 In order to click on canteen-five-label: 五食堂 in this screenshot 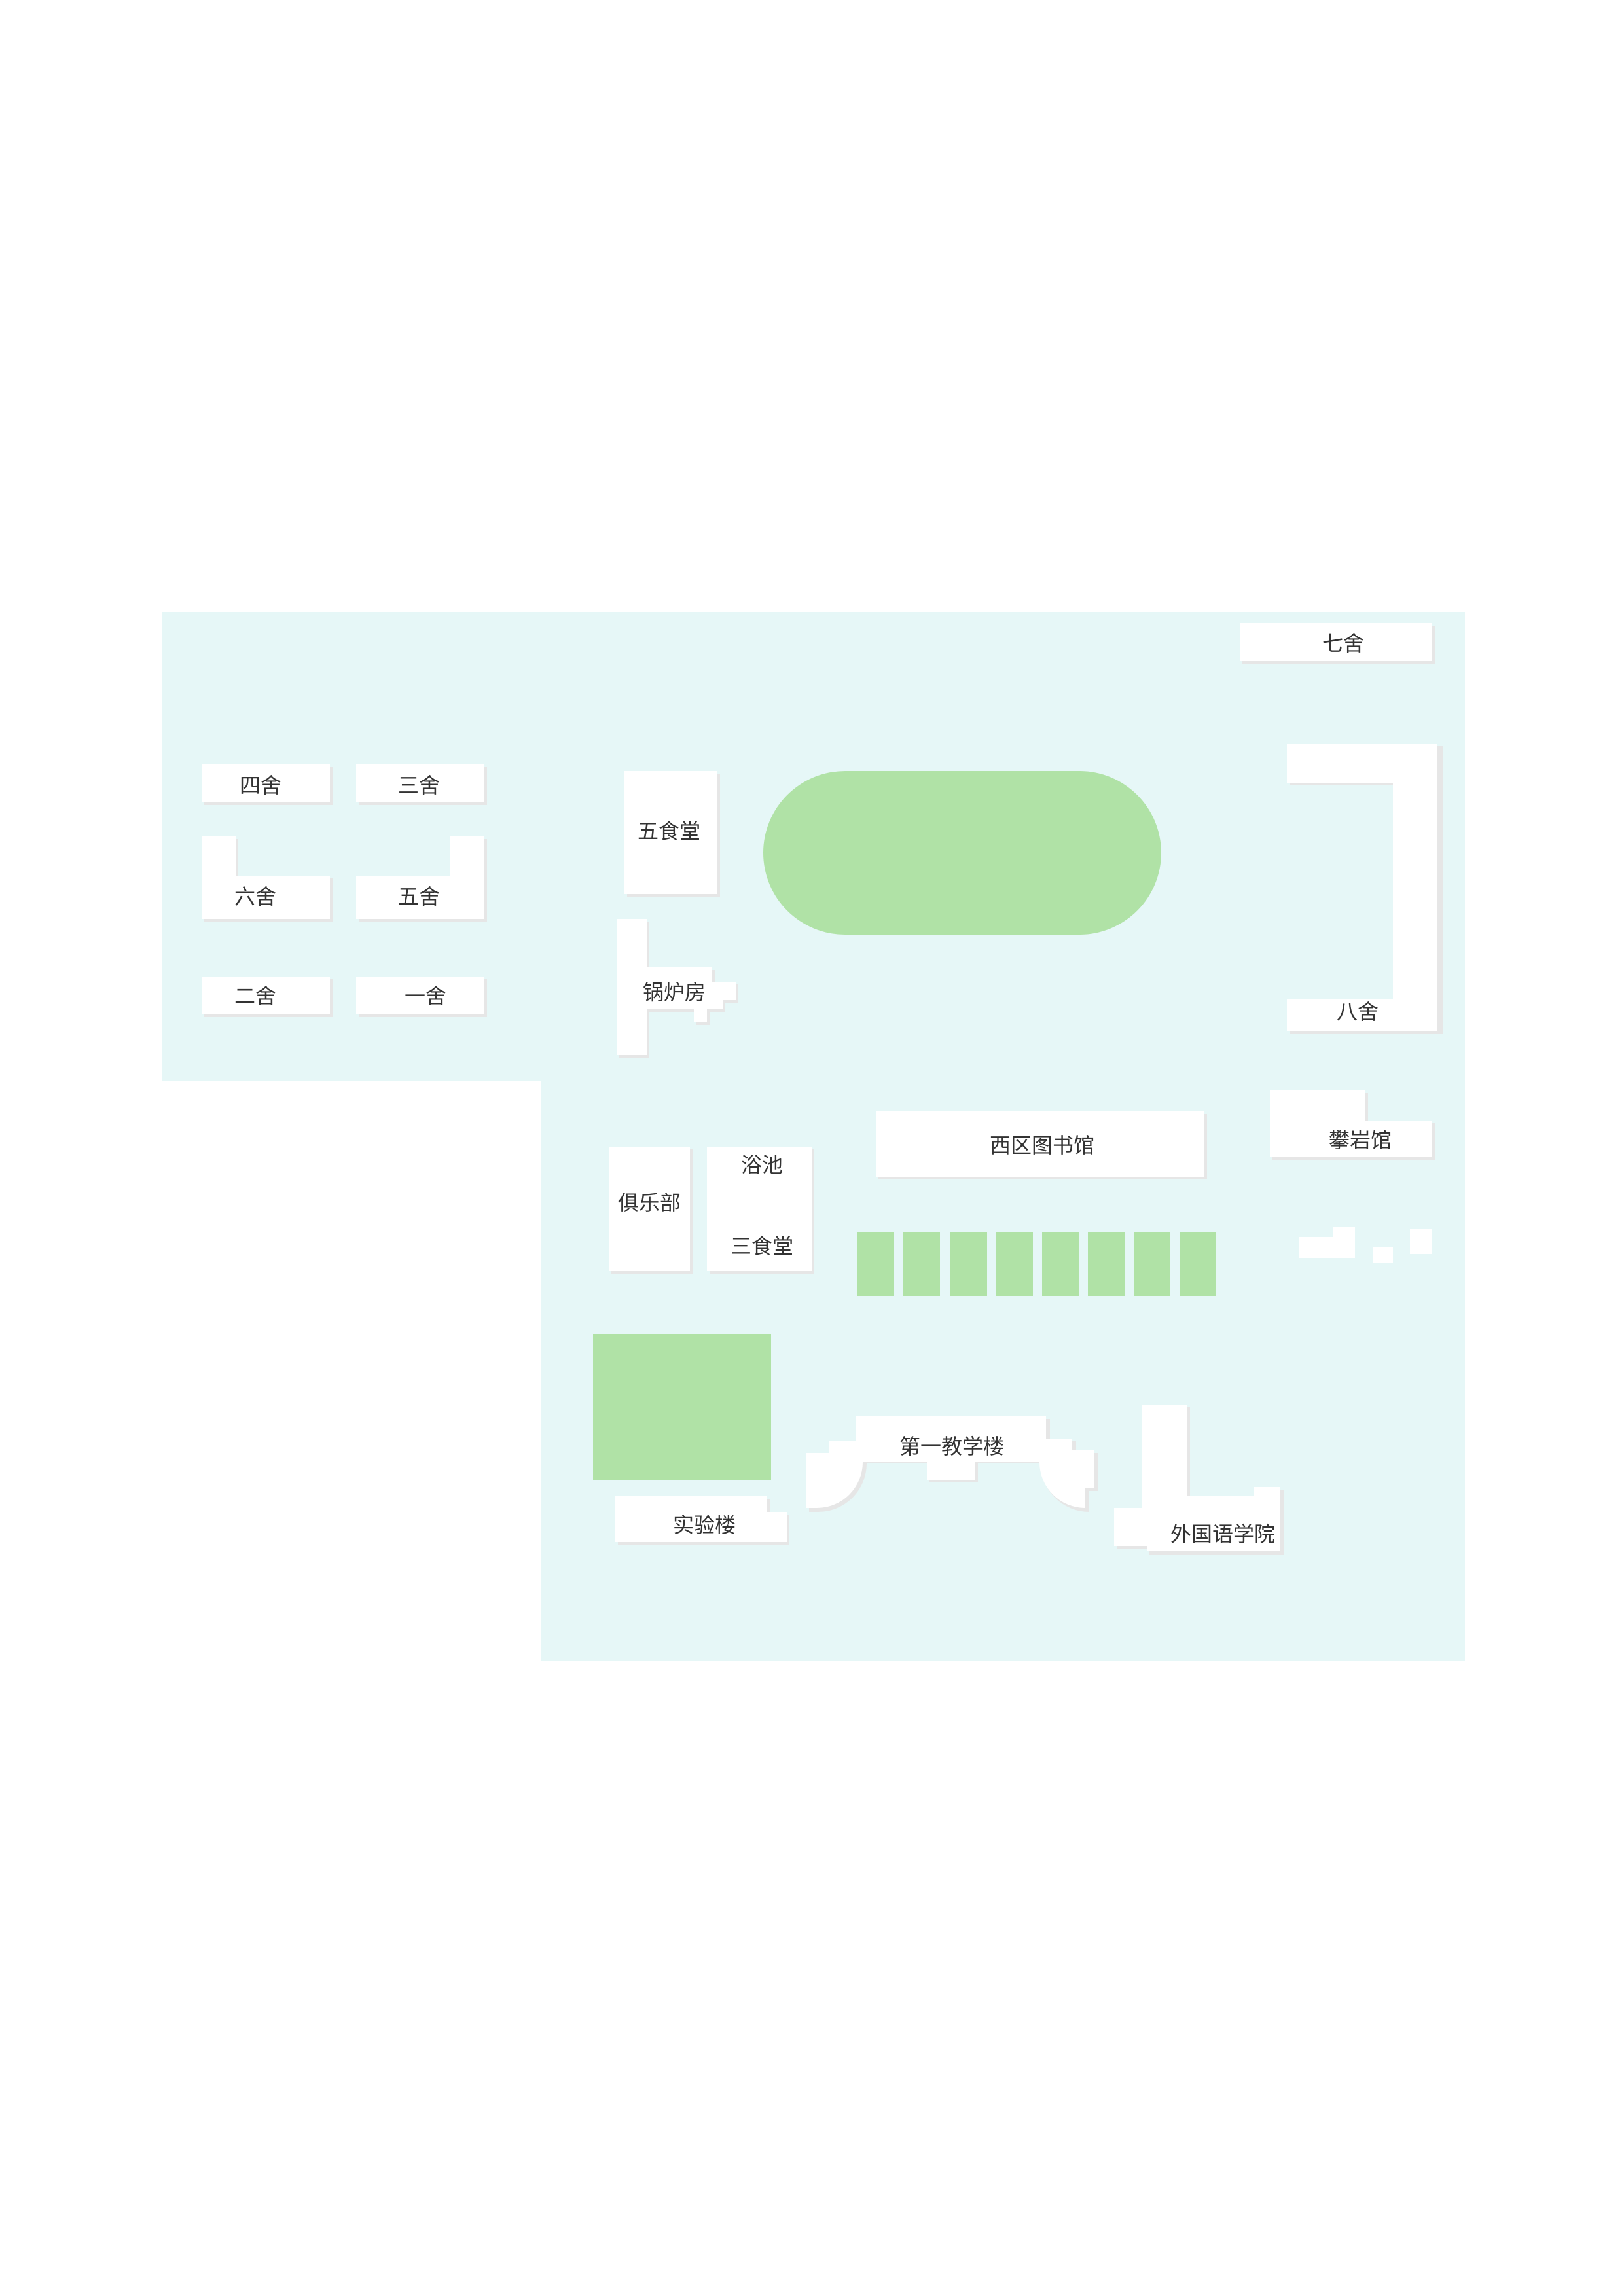, I will do `click(669, 832)`.